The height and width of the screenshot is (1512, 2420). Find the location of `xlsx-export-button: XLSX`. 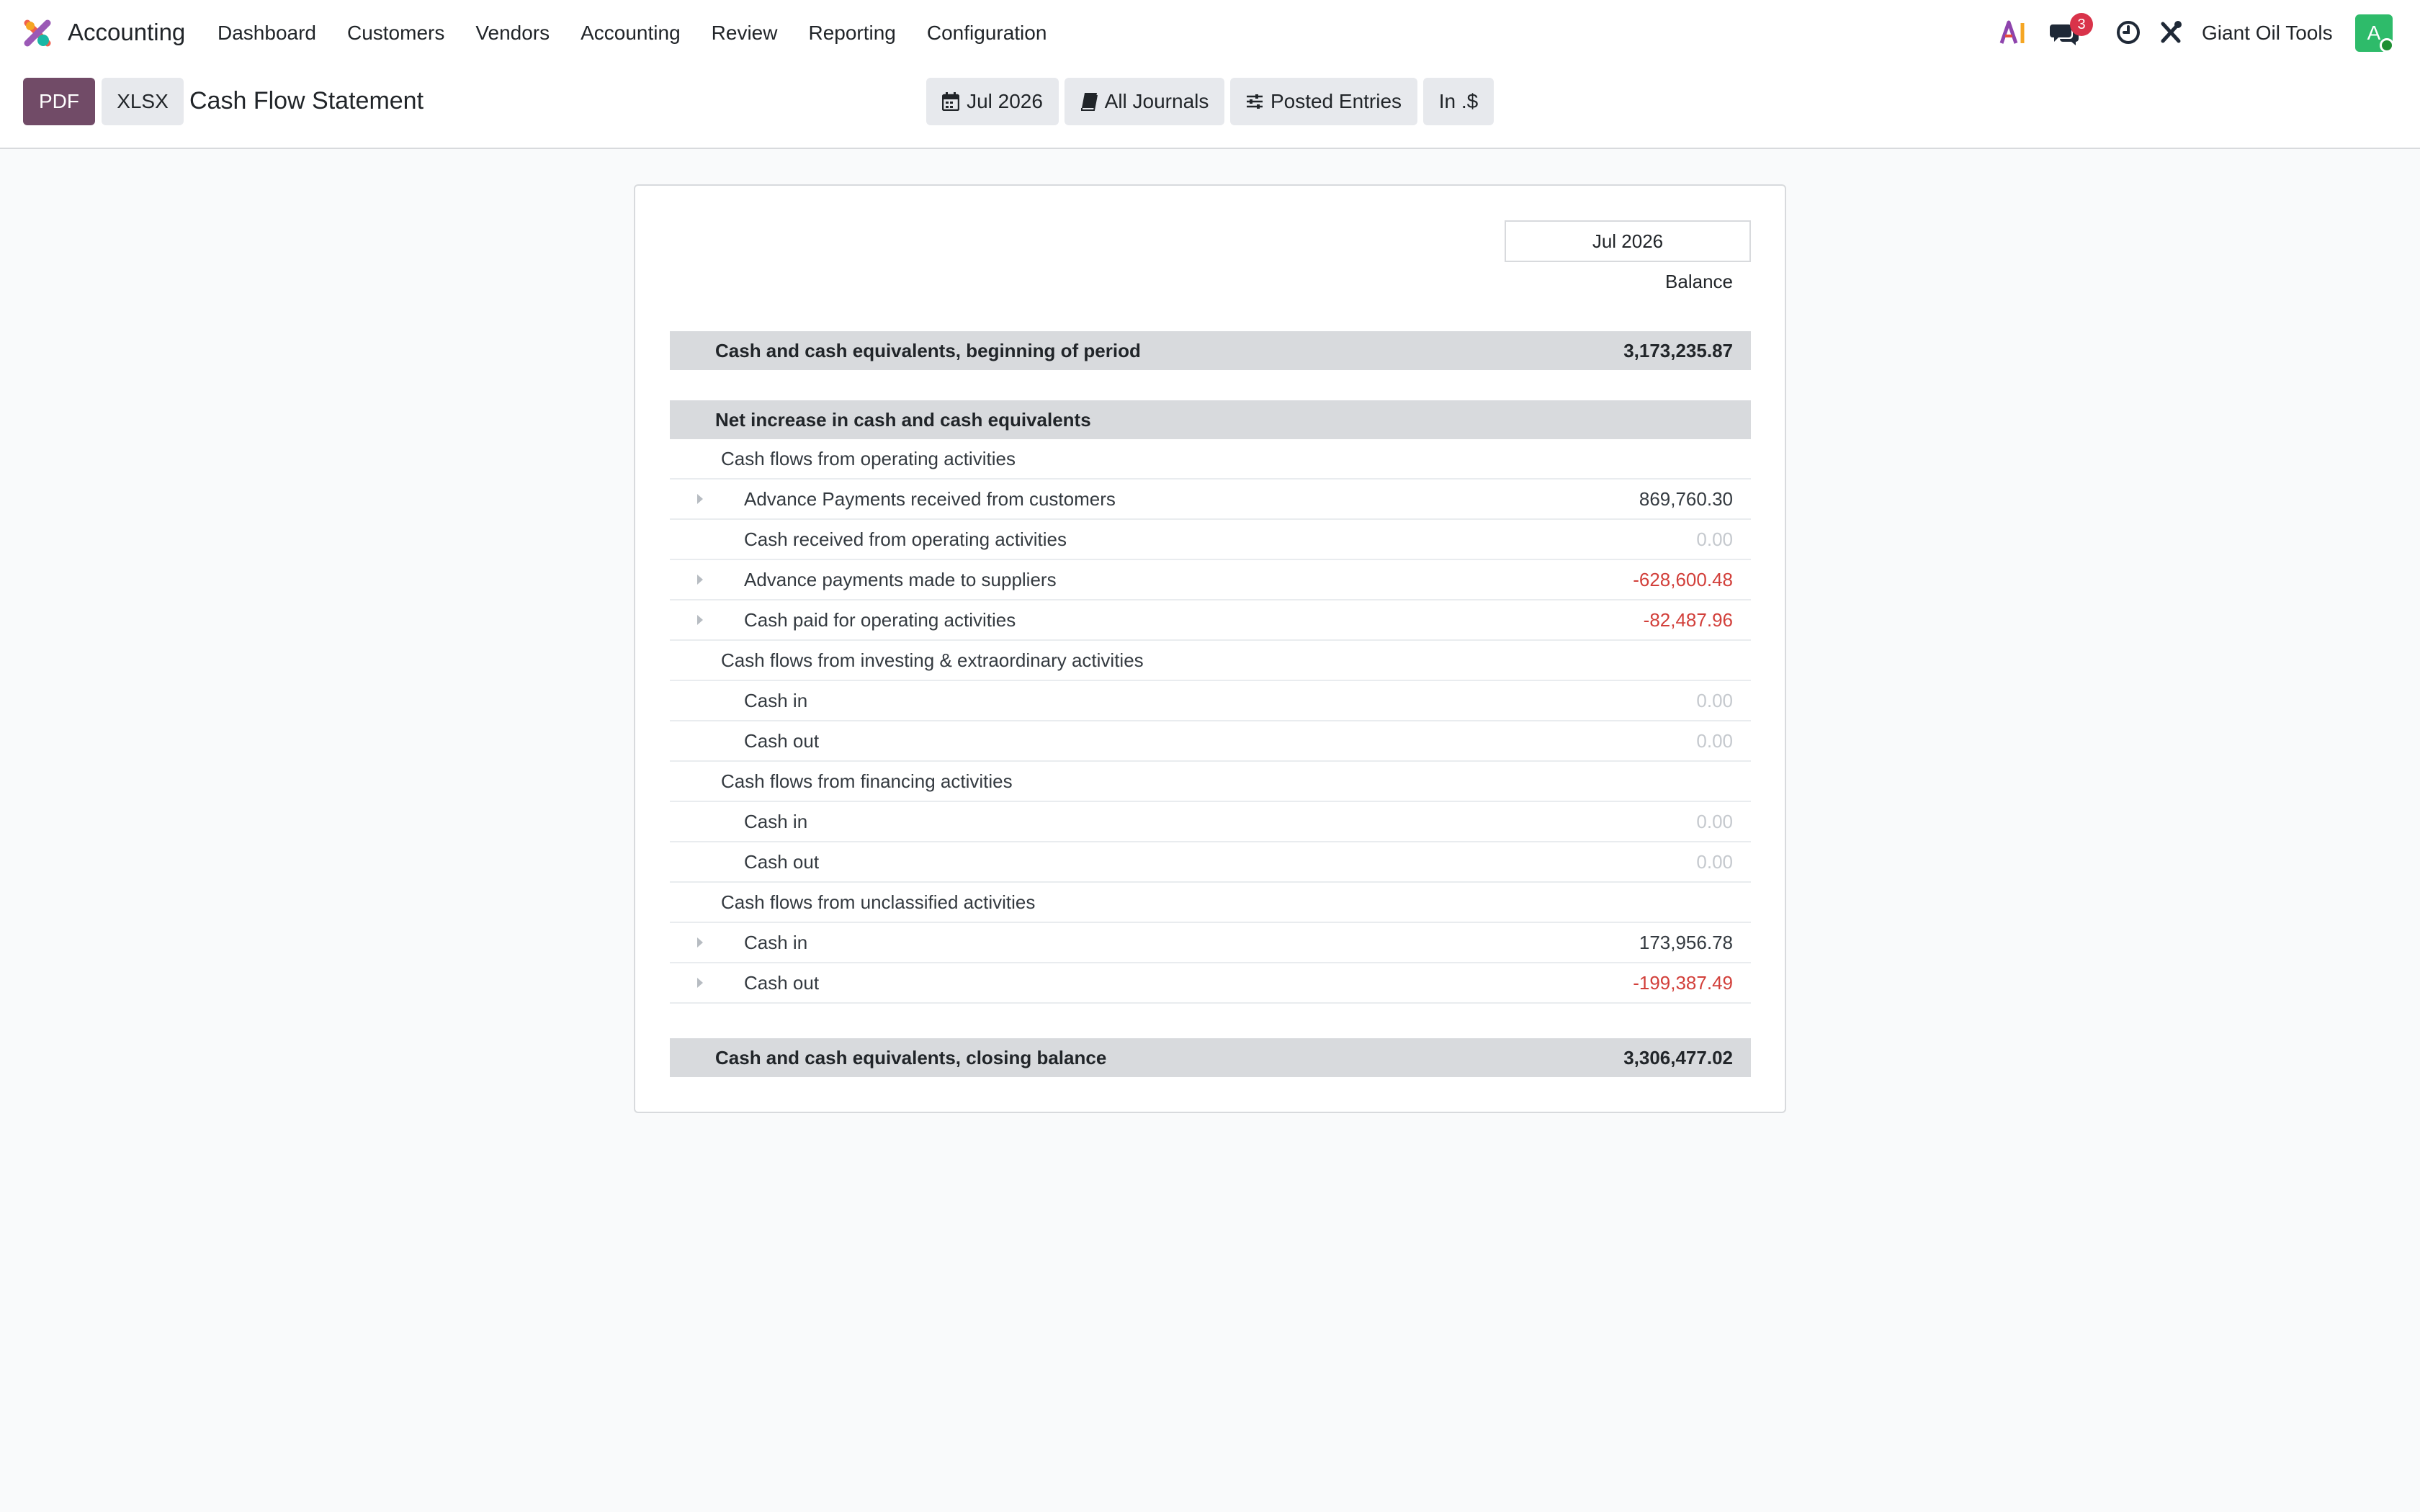

xlsx-export-button: XLSX is located at coordinates (143, 101).